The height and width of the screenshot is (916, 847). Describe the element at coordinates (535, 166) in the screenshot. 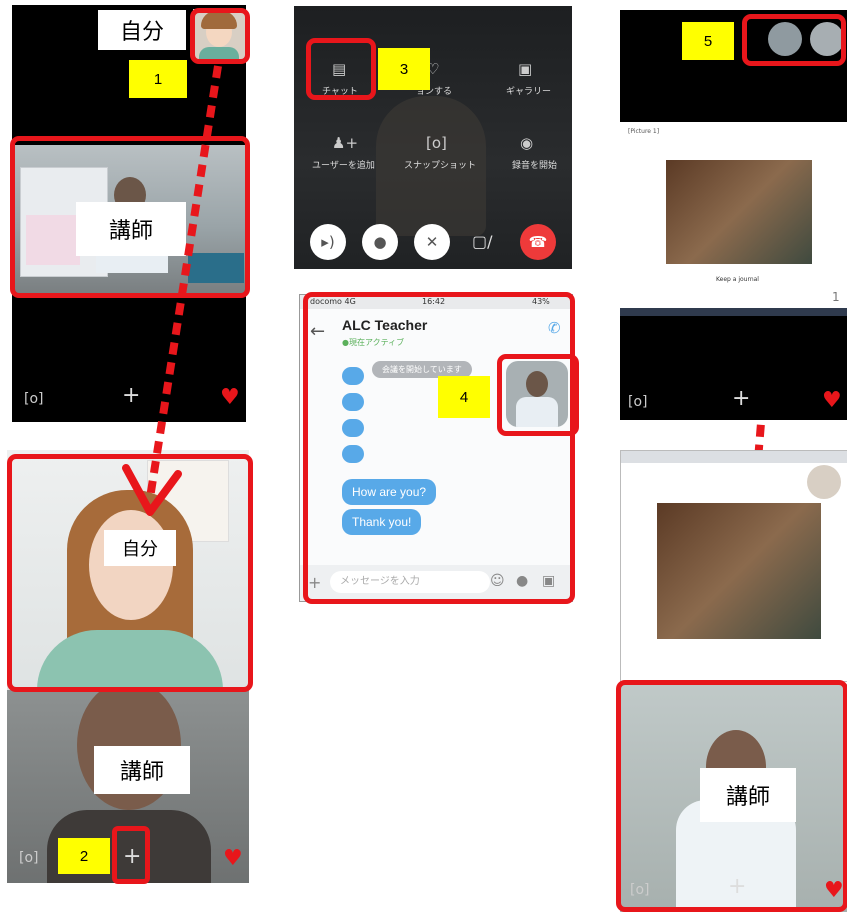

I see `menu-record-label: 録音を開始` at that location.